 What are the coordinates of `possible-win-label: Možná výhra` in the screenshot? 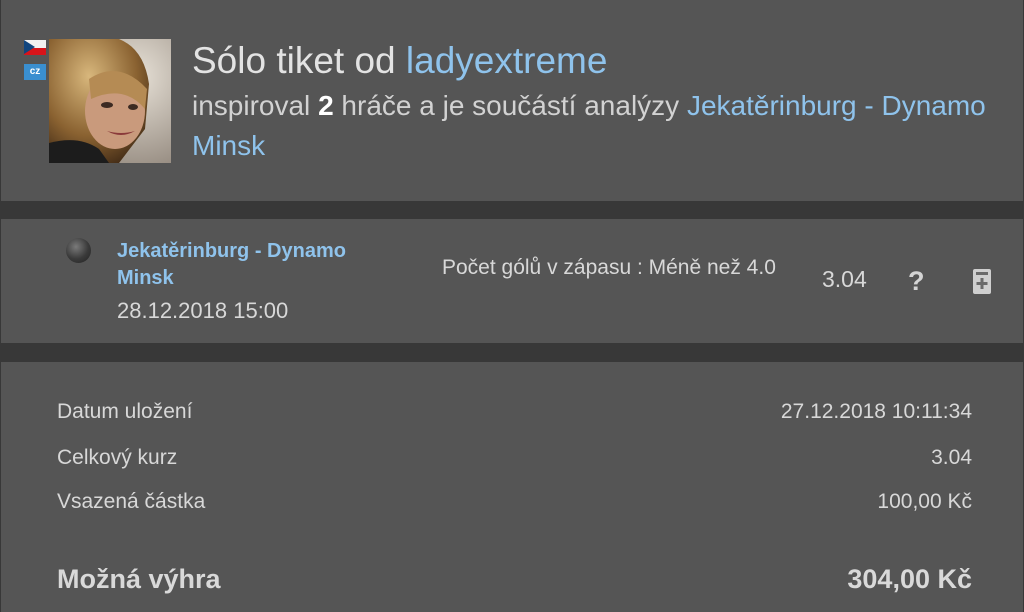 It's located at (139, 579).